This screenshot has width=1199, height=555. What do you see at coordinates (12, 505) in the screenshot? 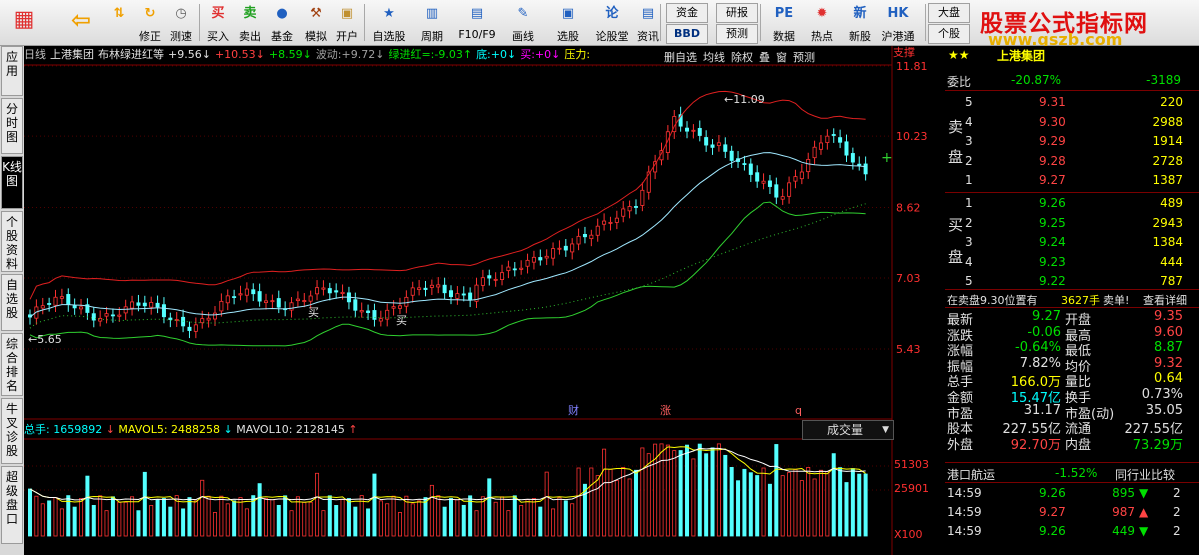
I see `left-tab-7: 超级盘口` at bounding box center [12, 505].